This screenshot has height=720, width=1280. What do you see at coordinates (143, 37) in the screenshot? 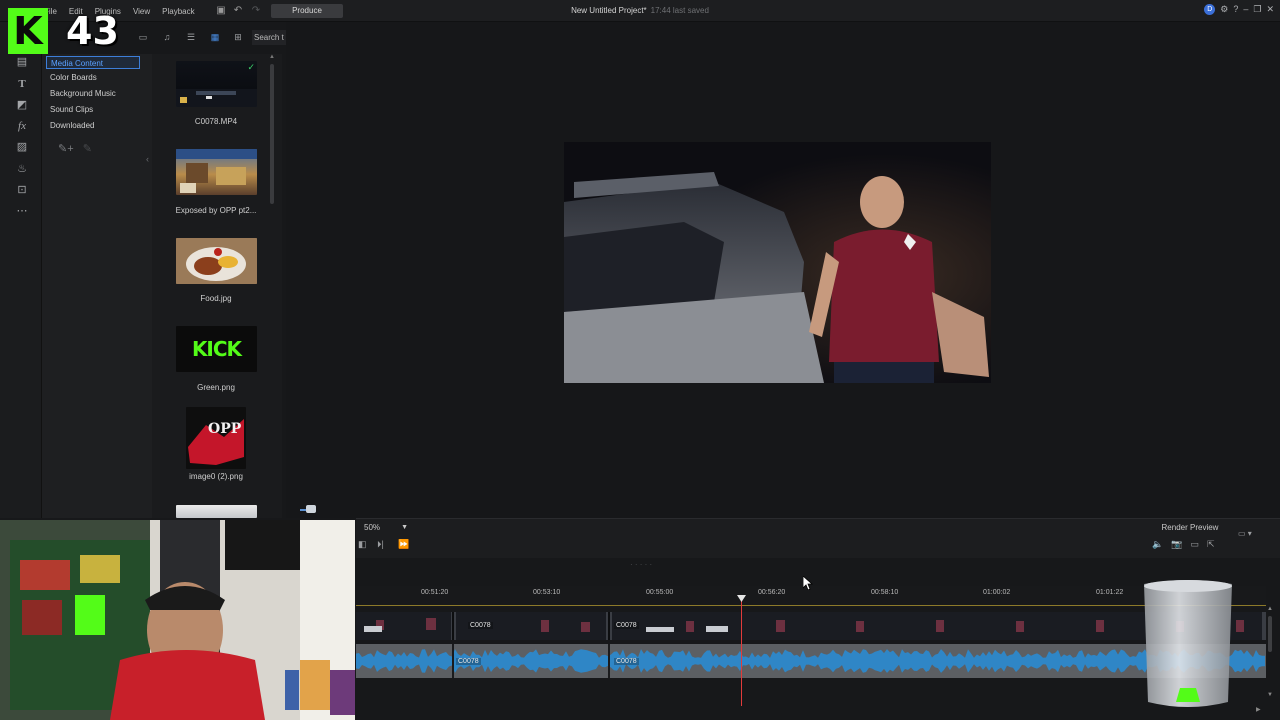
I see `image-filter-icon: ▭` at bounding box center [143, 37].